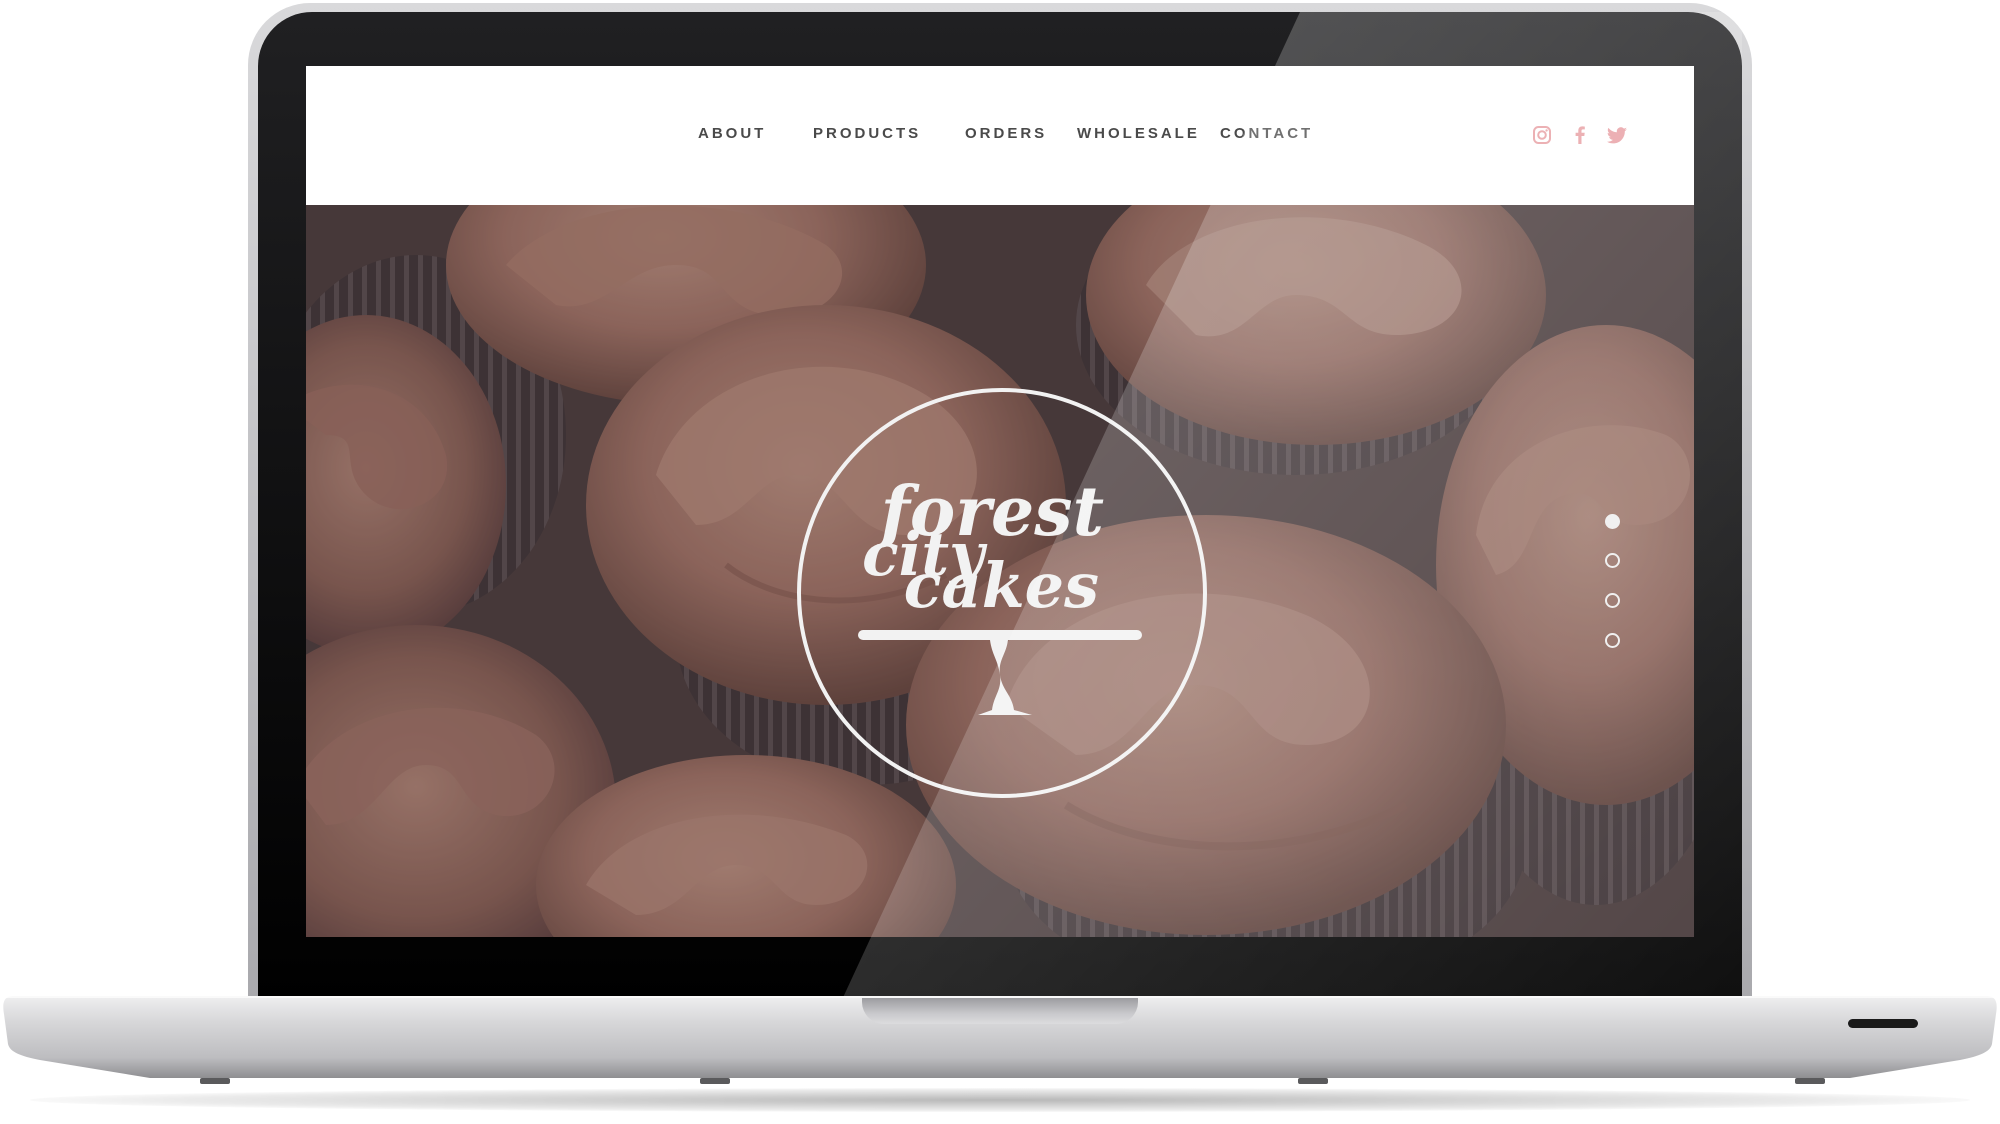  I want to click on laptop-shadow, so click(1000, 1100).